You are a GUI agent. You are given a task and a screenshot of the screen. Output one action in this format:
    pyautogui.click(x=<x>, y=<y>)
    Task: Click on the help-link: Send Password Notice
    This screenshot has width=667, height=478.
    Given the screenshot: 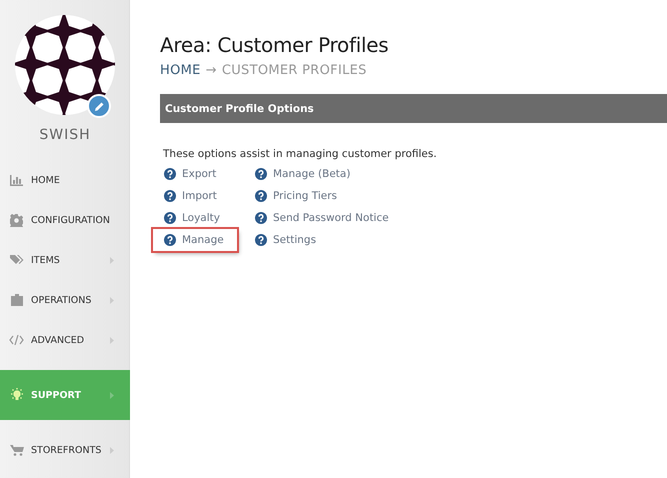 What is the action you would take?
    pyautogui.click(x=322, y=218)
    